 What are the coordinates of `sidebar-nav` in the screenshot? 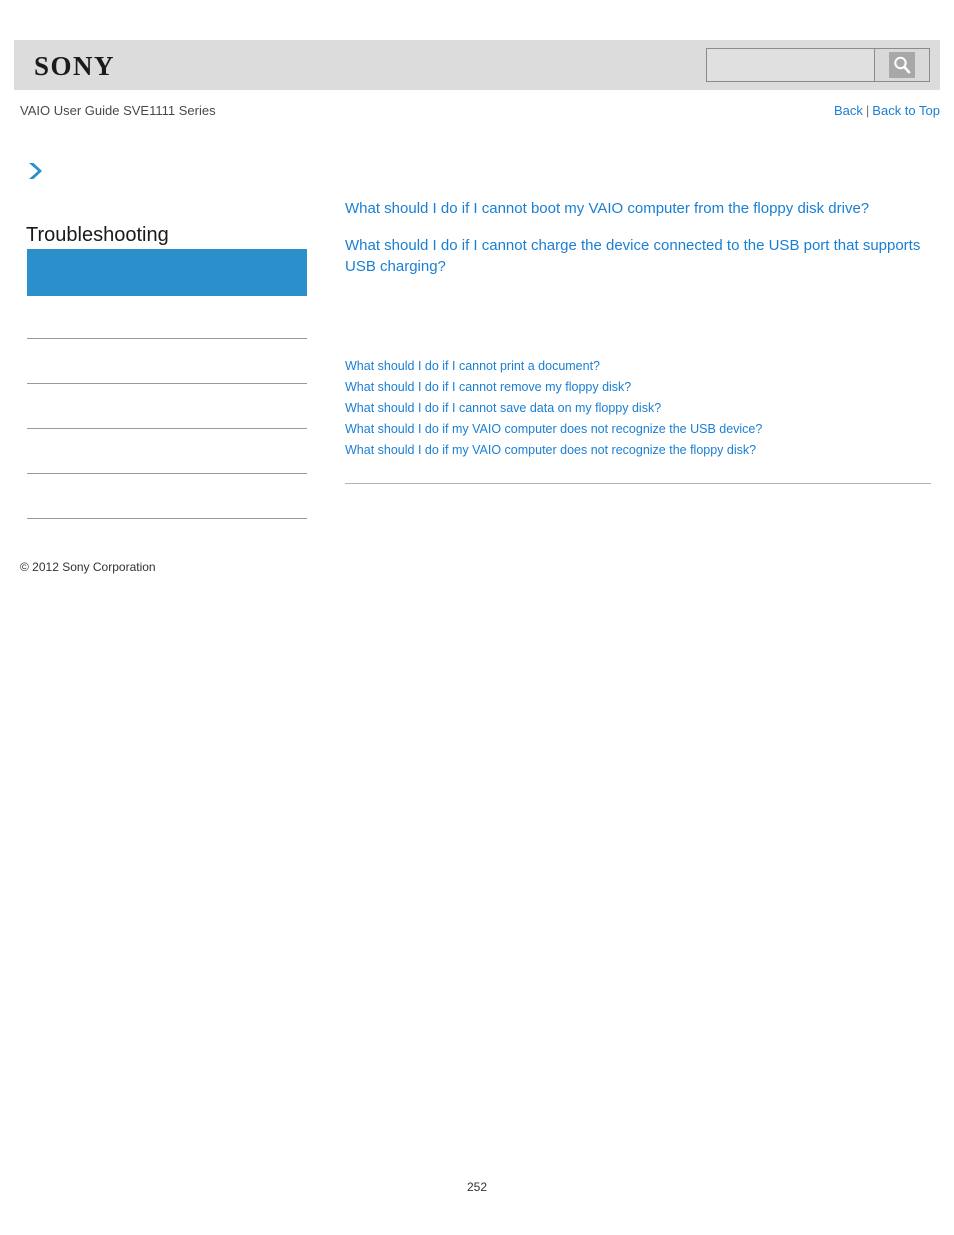 It's located at (167, 384).